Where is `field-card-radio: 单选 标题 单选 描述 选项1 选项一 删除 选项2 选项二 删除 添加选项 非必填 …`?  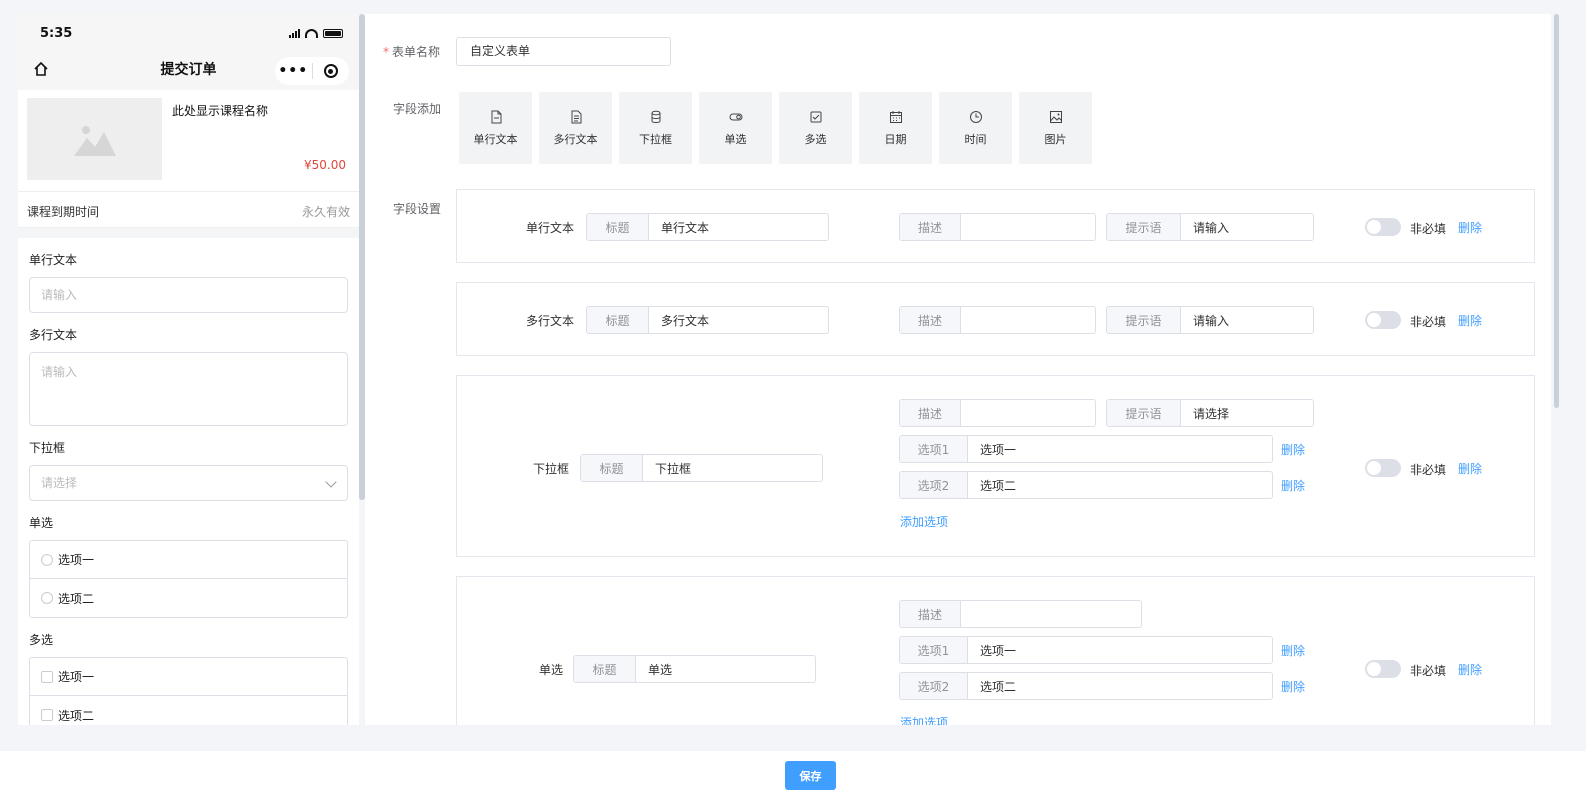 field-card-radio: 单选 标题 单选 描述 选项1 选项一 删除 选项2 选项二 删除 添加选项 非必填 … is located at coordinates (995, 650).